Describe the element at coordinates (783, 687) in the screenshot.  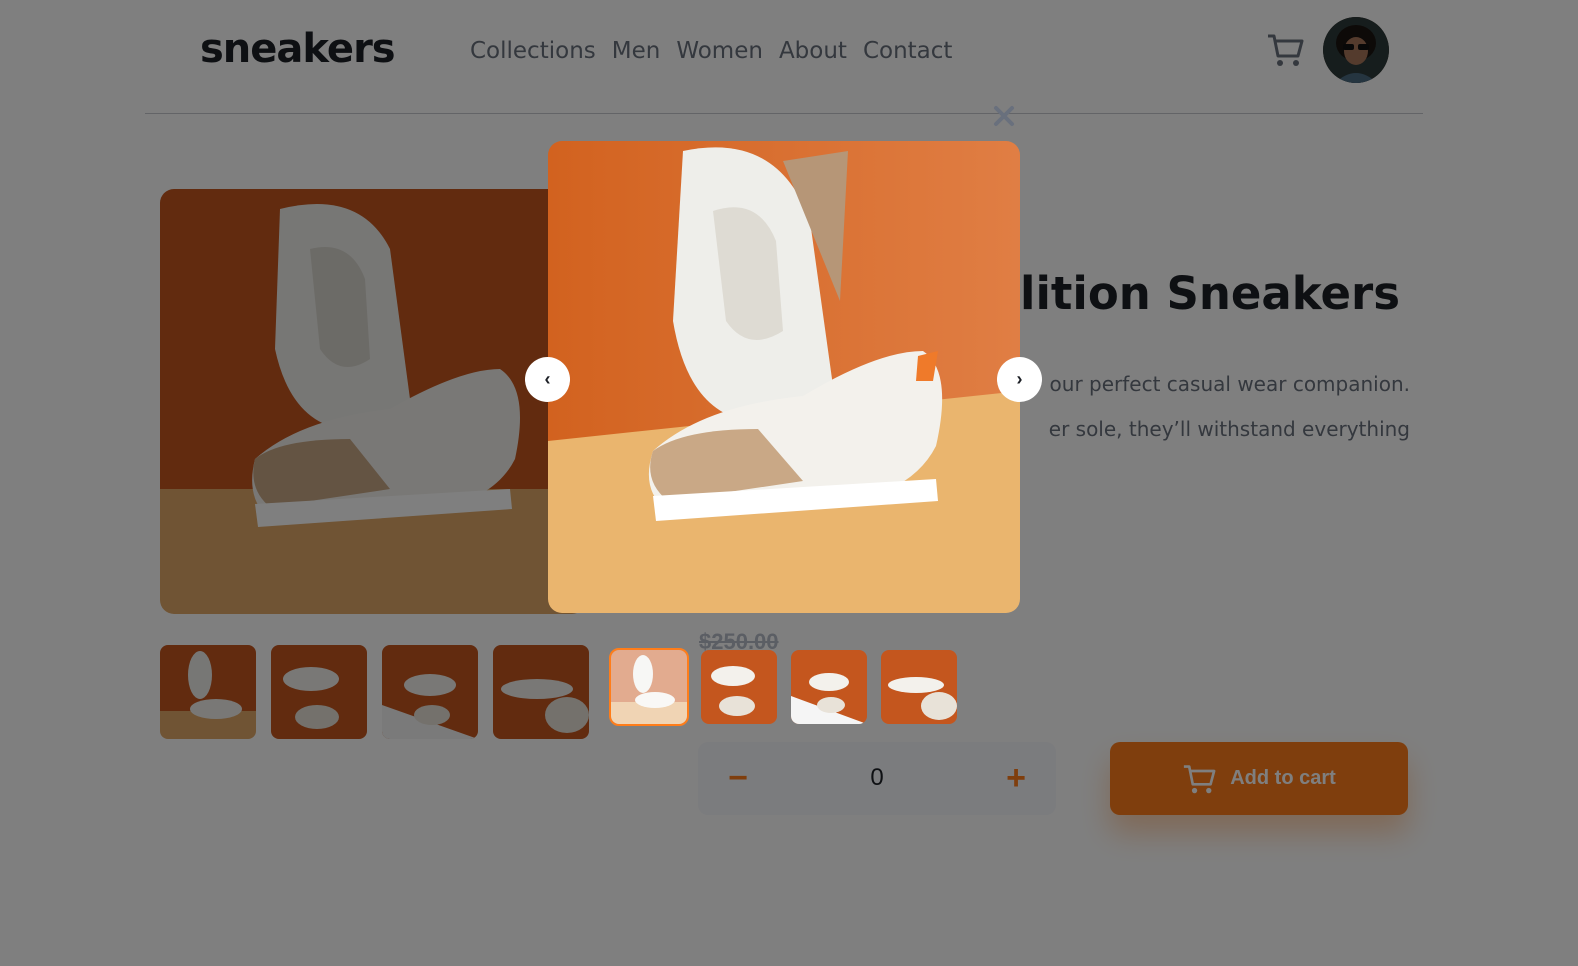
I see `lightbox-thumbnail-strip` at that location.